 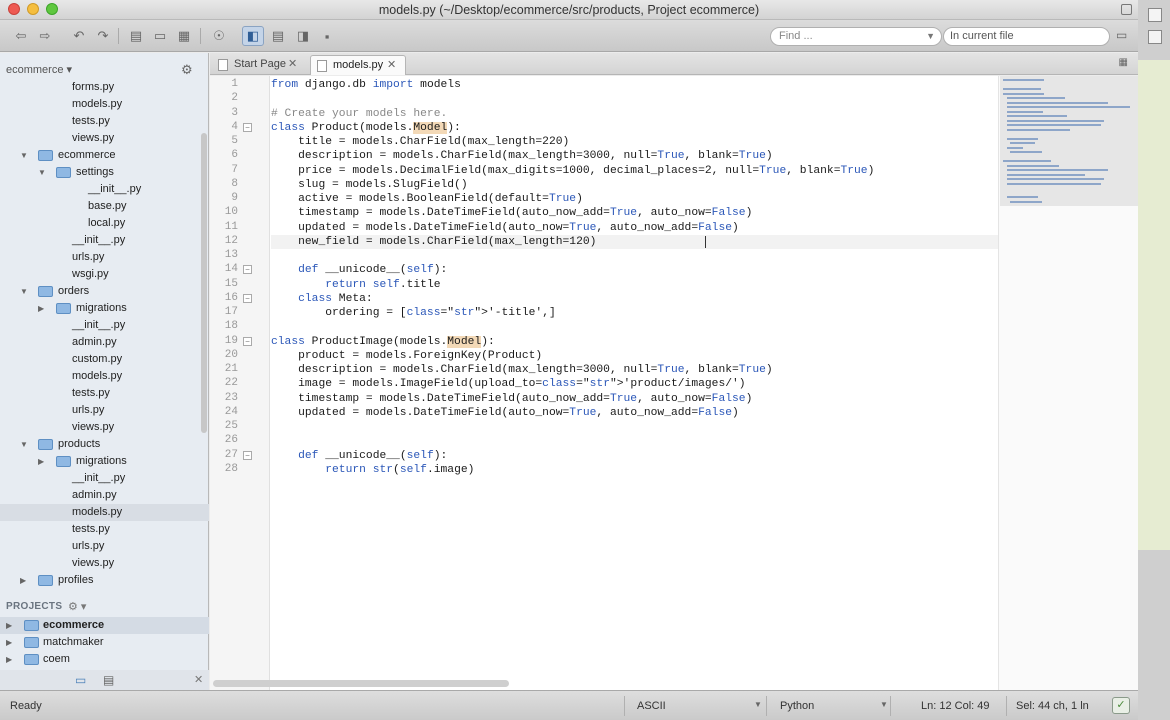 I want to click on syntax-check-icon: ✓, so click(x=1121, y=705).